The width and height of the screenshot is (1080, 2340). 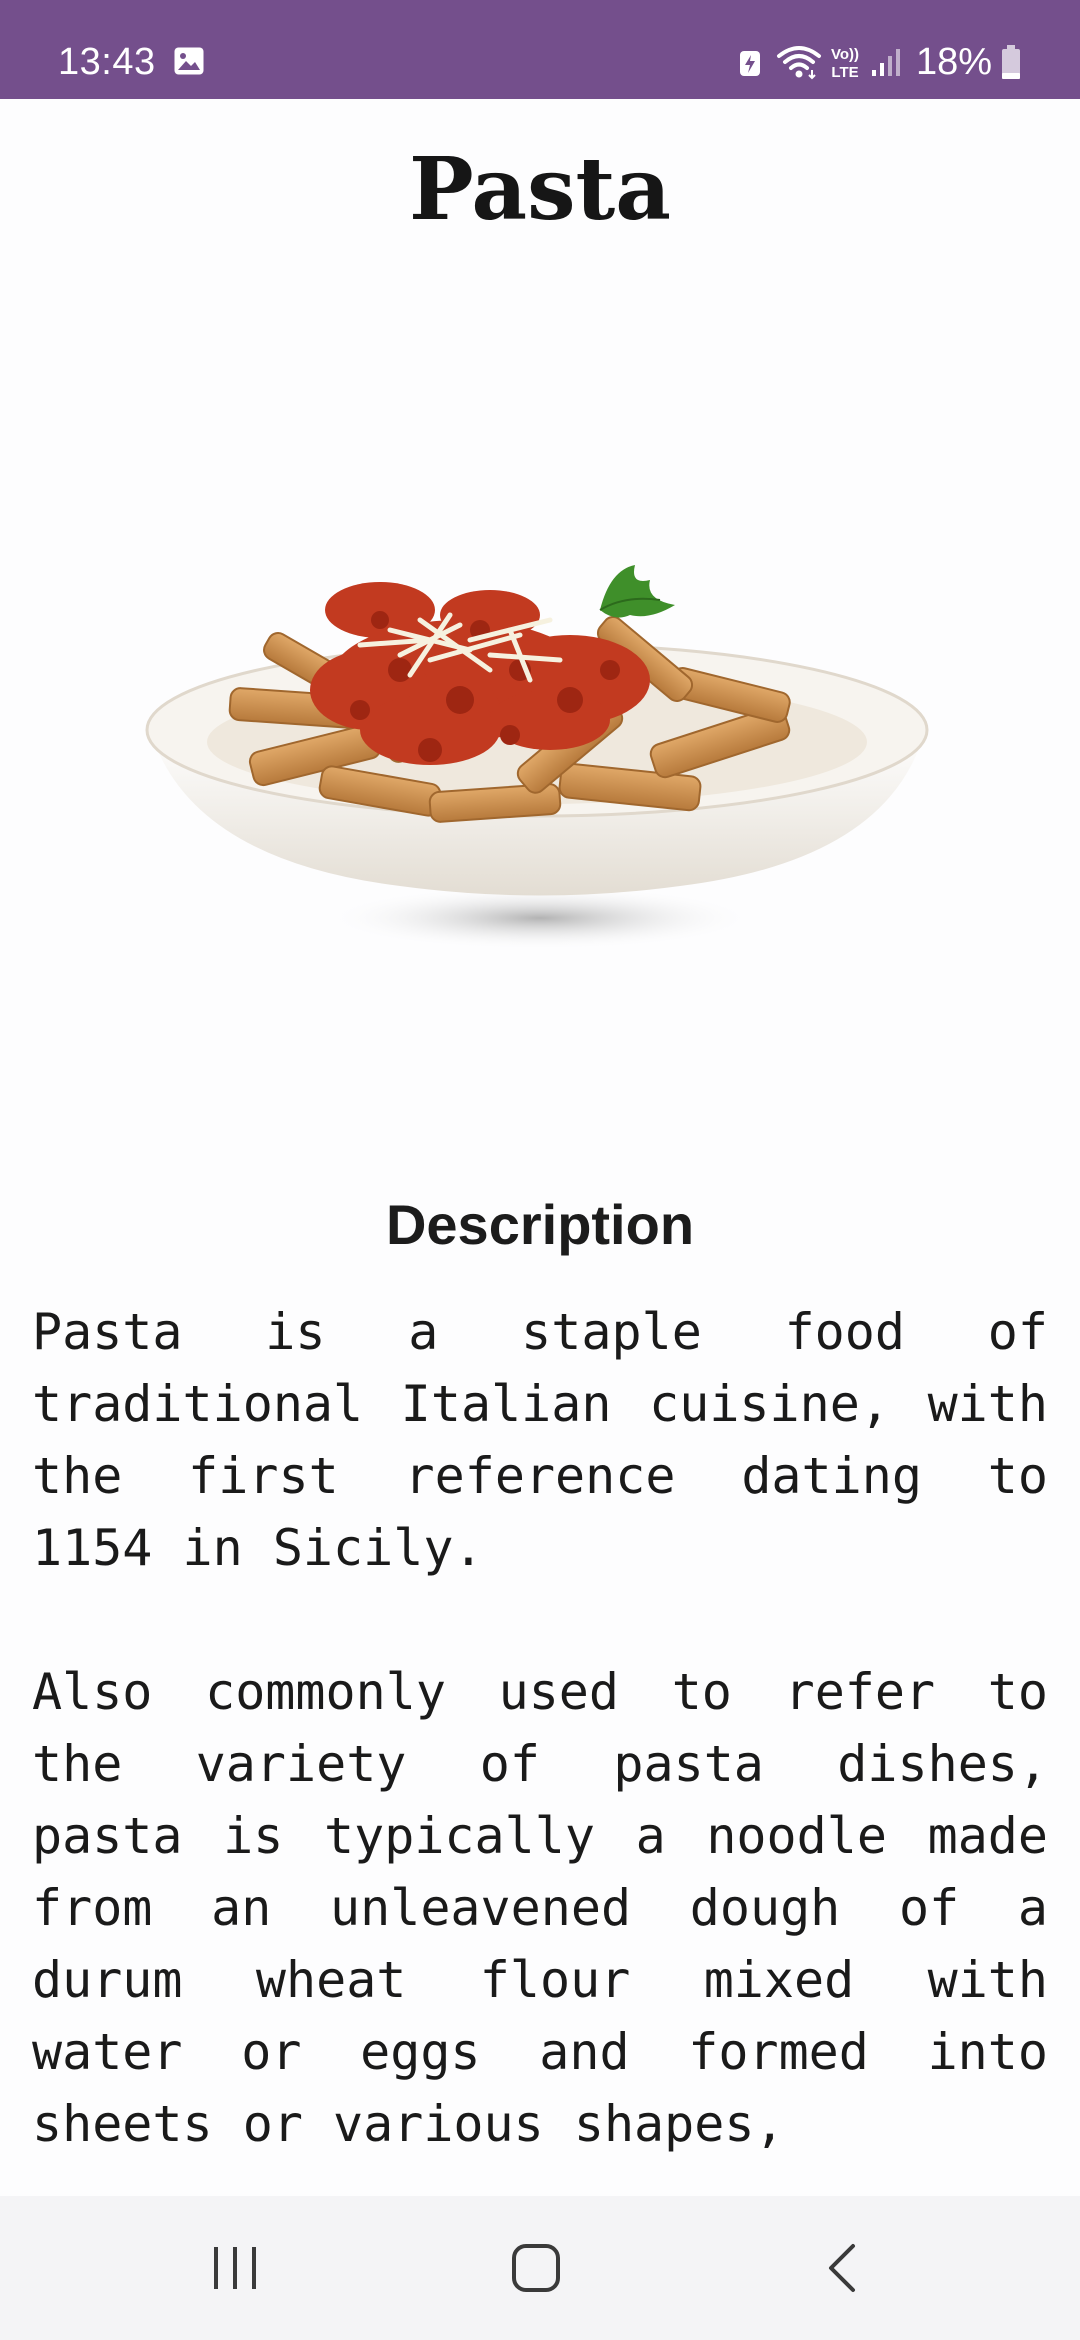 I want to click on svg-text: LTE, so click(x=844, y=72).